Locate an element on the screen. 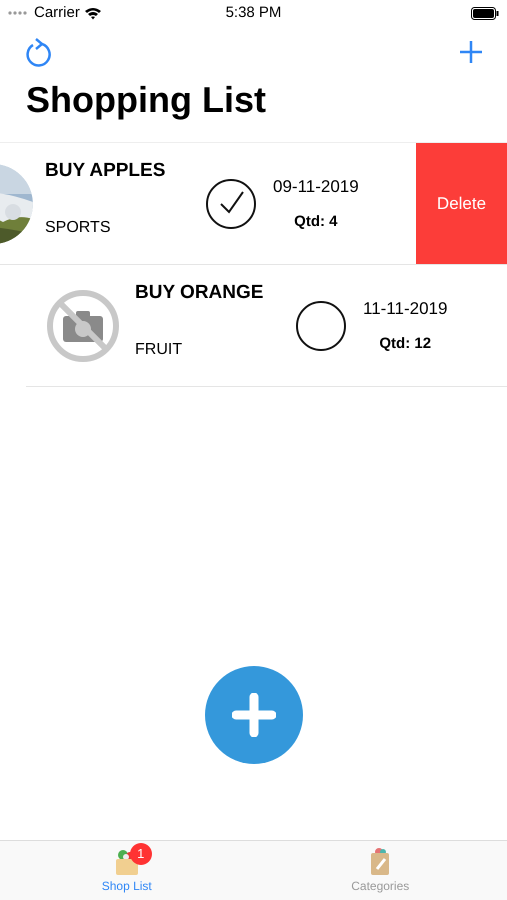 Image resolution: width=507 pixels, height=900 pixels. refresh-icon is located at coordinates (38, 52).